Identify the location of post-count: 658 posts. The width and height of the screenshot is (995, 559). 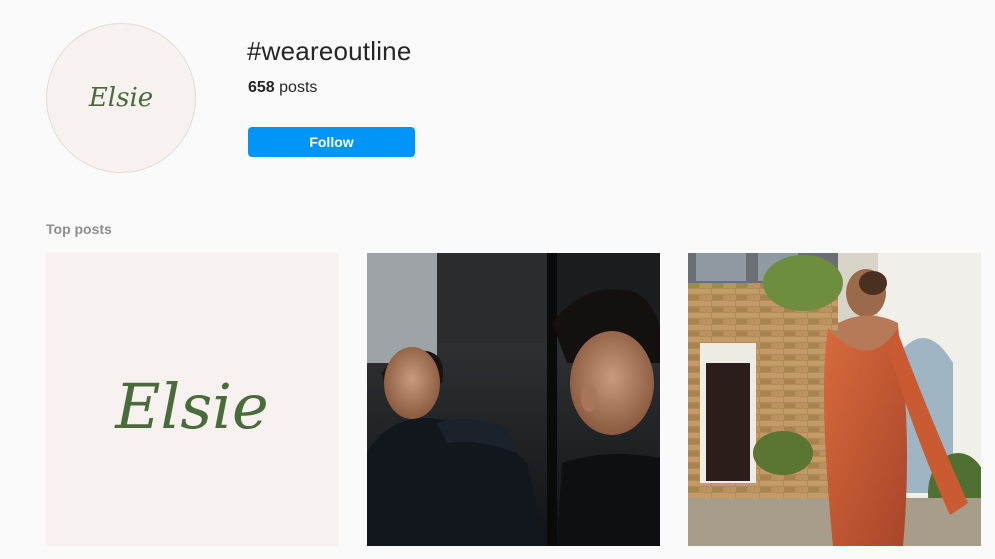
(282, 88).